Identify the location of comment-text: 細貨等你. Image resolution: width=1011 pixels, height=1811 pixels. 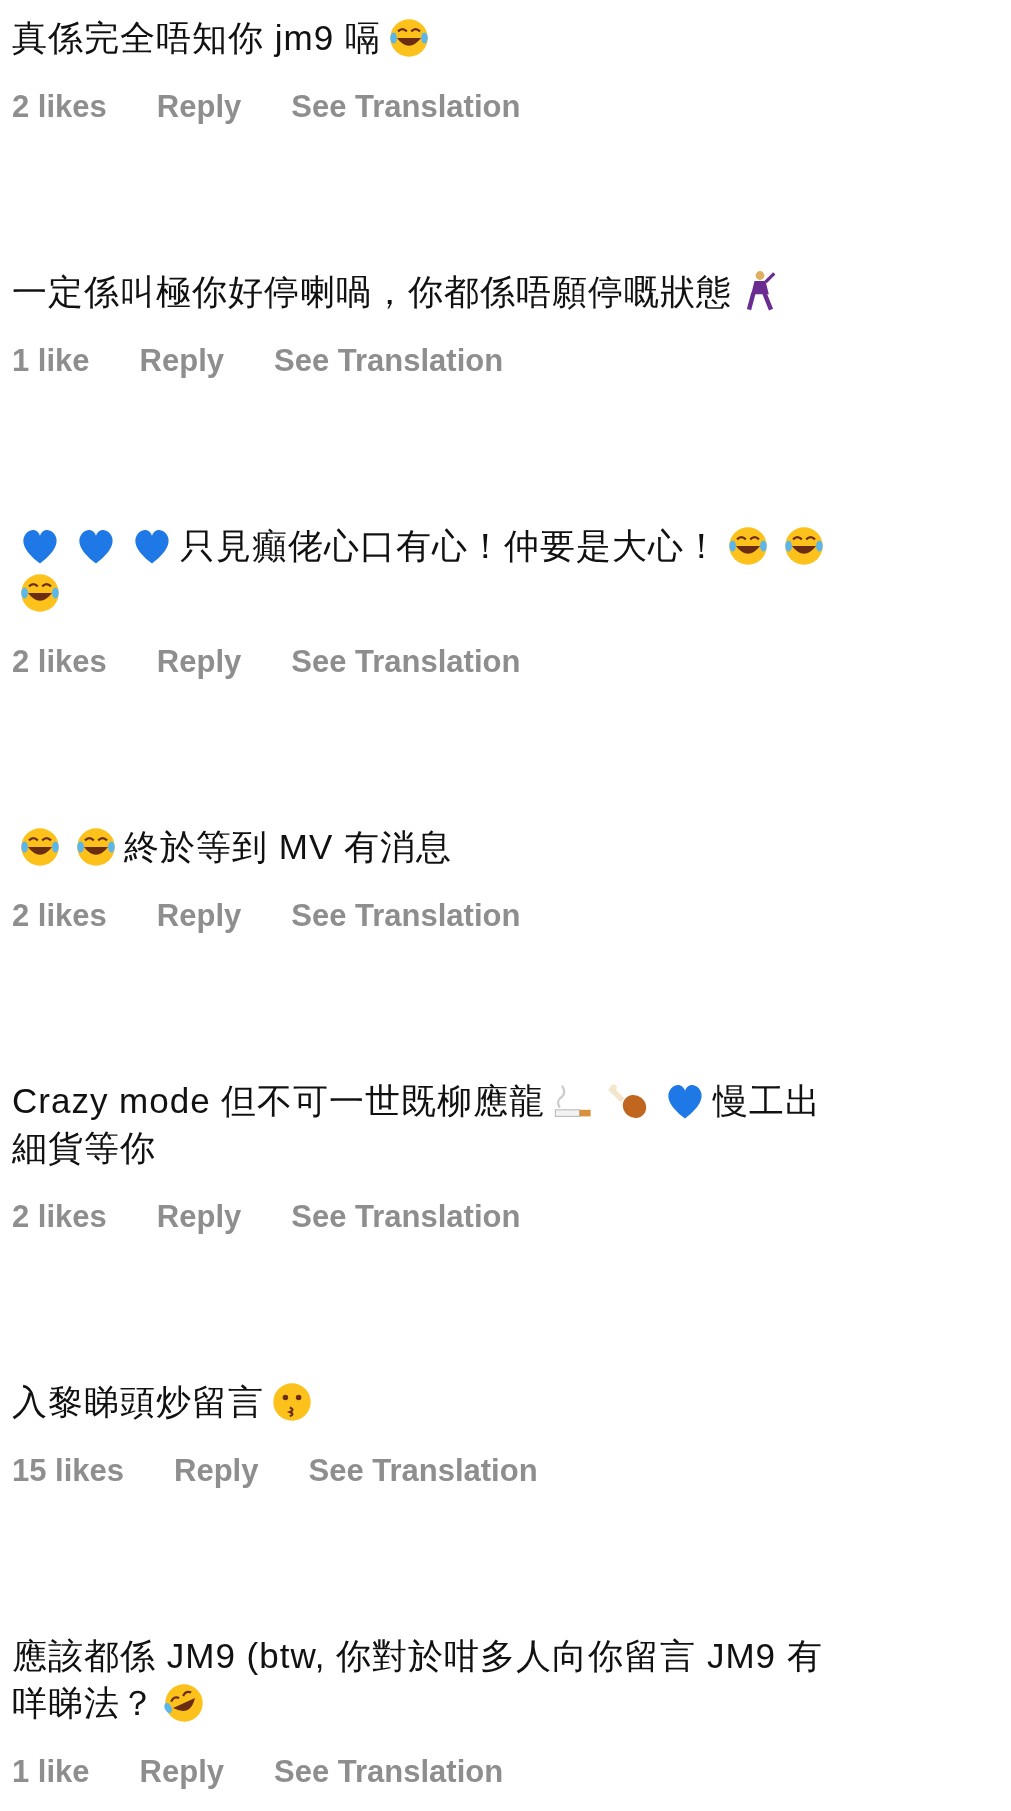
(84, 1148).